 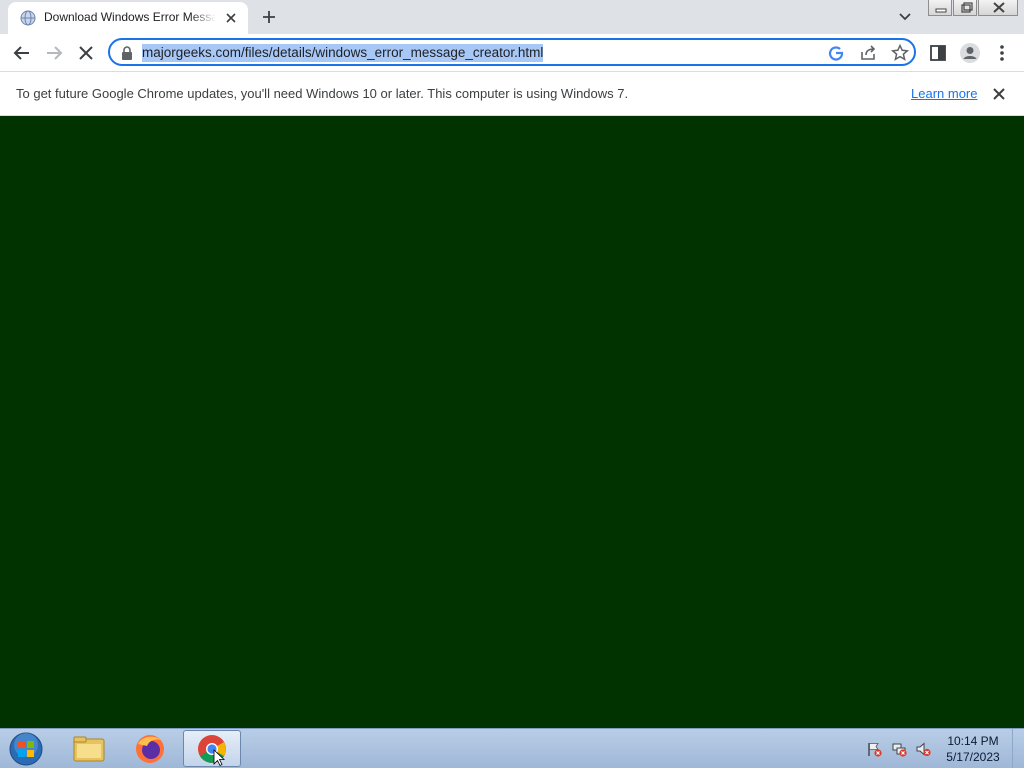 What do you see at coordinates (868, 53) in the screenshot?
I see `share-icon` at bounding box center [868, 53].